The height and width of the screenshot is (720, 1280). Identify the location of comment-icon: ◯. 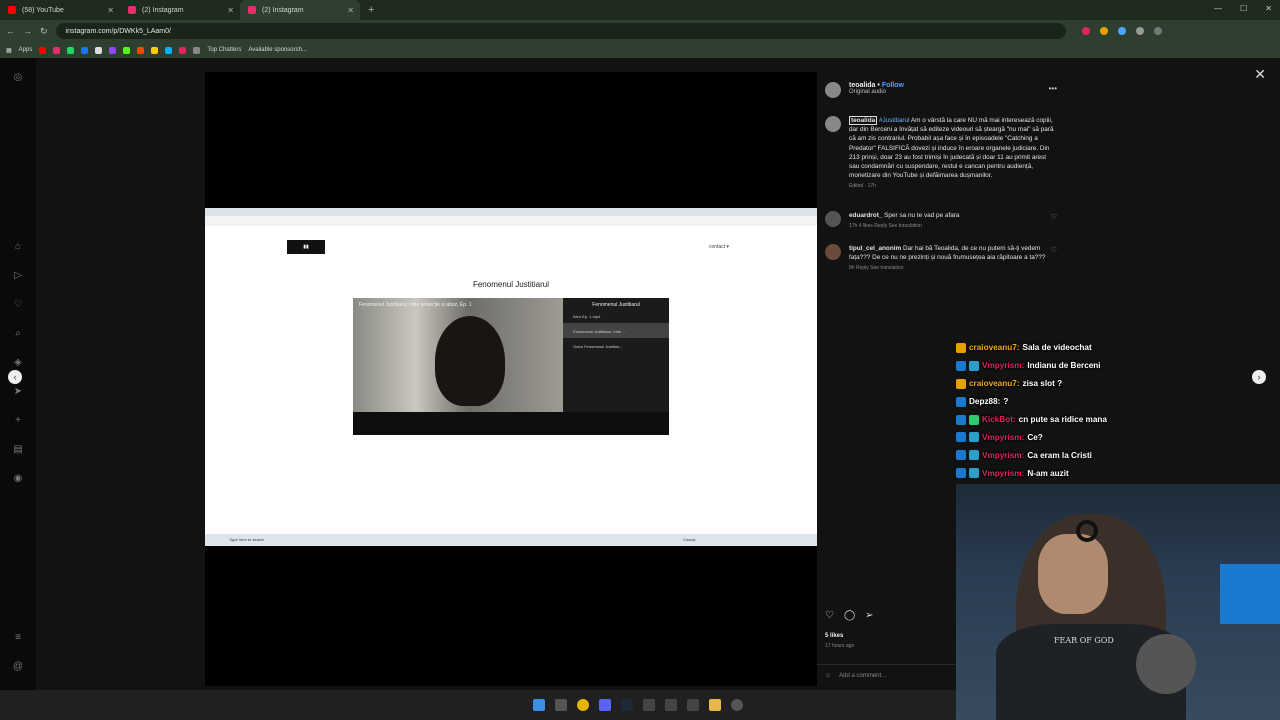
(849, 615).